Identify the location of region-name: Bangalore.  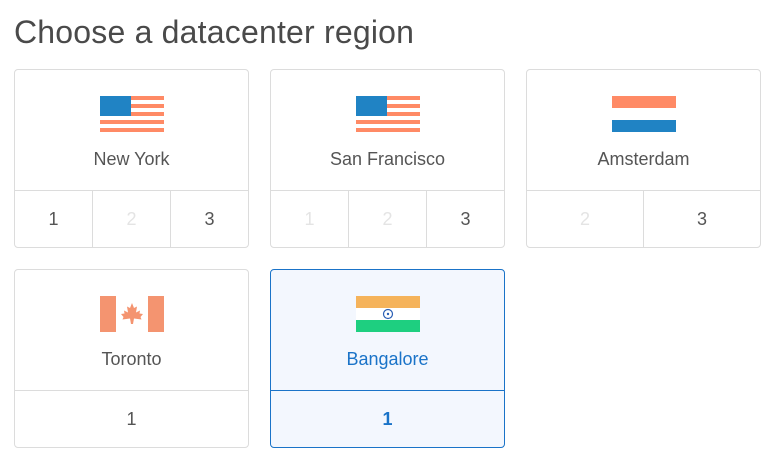
(387, 359).